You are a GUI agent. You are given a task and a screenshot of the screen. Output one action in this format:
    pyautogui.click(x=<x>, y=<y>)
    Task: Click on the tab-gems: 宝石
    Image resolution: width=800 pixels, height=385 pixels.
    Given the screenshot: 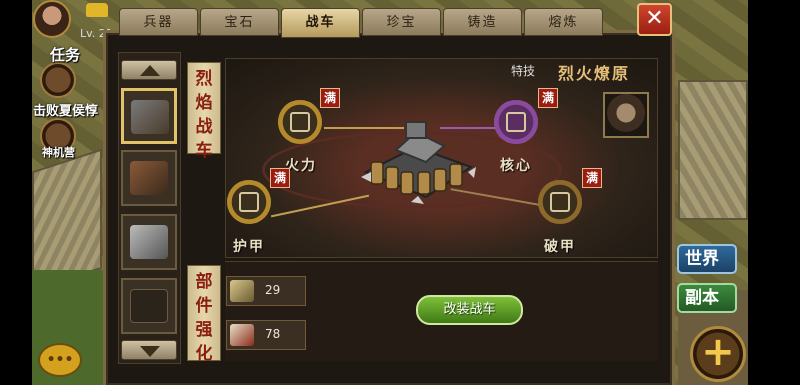 What is the action you would take?
    pyautogui.click(x=239, y=22)
    